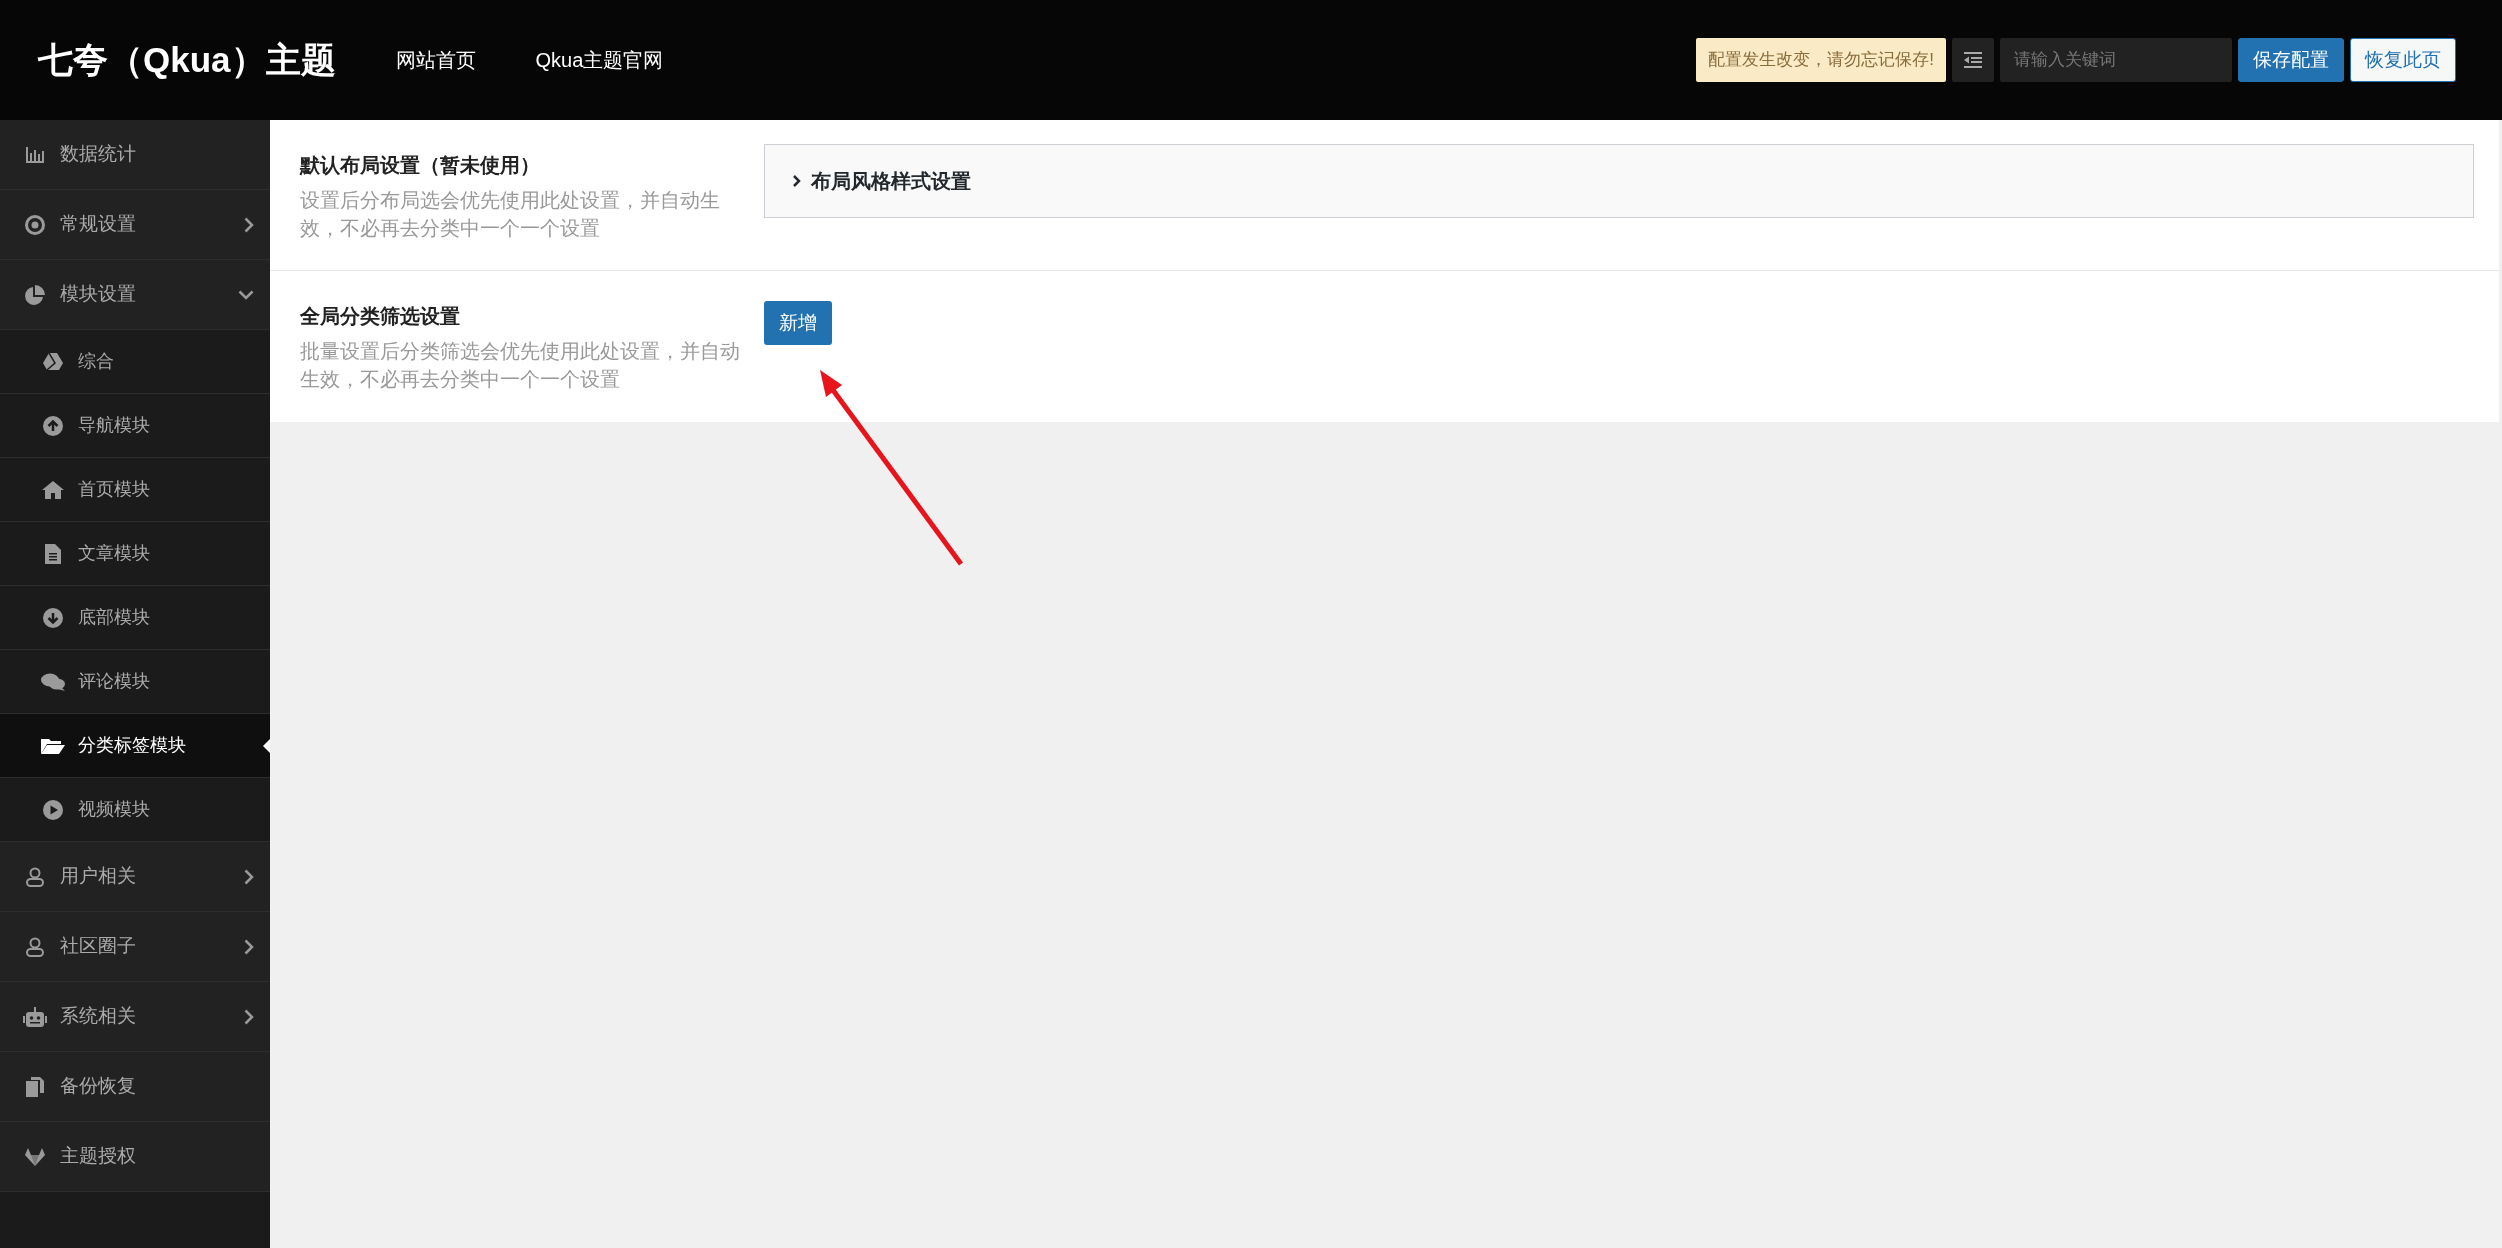 Image resolution: width=2502 pixels, height=1248 pixels. Describe the element at coordinates (35, 154) in the screenshot. I see `bar-chart-icon` at that location.